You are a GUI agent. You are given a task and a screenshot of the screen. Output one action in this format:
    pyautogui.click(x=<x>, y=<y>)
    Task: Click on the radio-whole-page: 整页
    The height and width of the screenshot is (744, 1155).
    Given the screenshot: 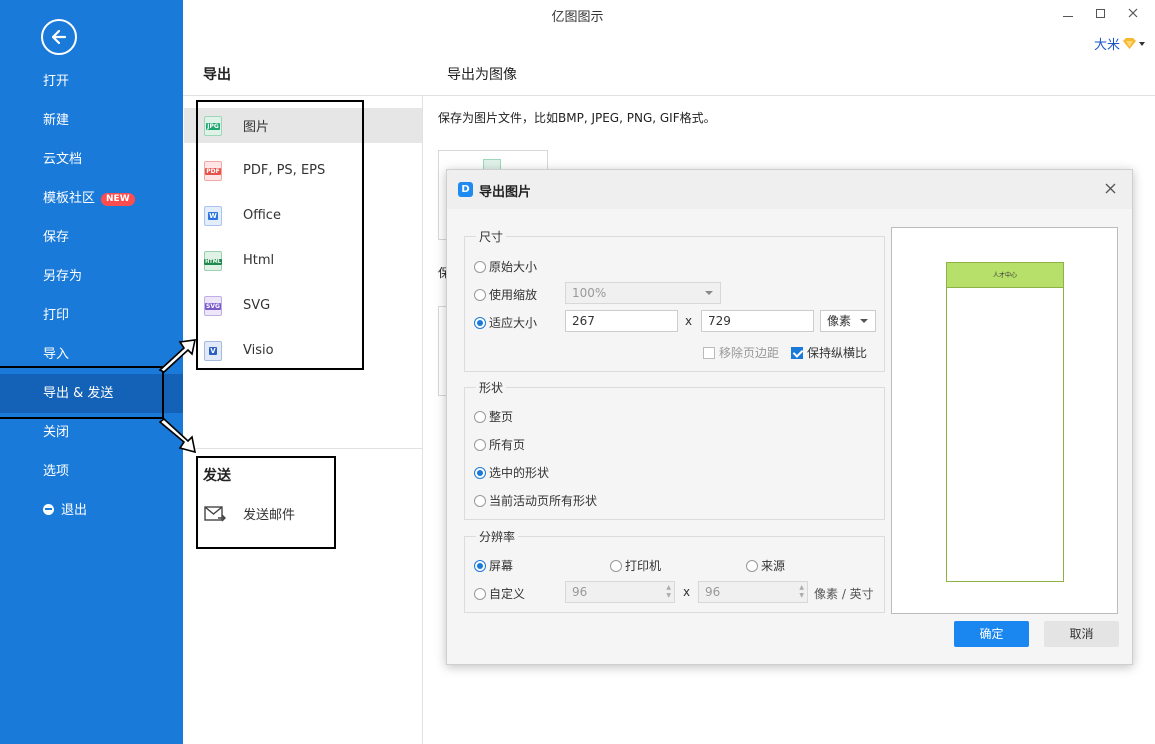 What is the action you would take?
    pyautogui.click(x=493, y=416)
    